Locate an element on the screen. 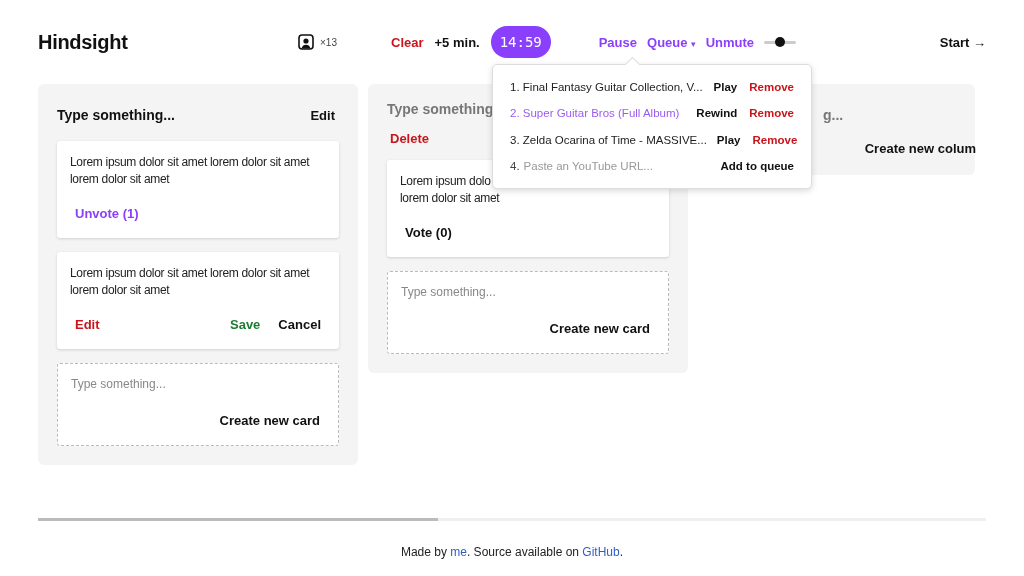 The width and height of the screenshot is (1024, 576). footer-text: Made by me. Source available on GitHub. is located at coordinates (512, 552).